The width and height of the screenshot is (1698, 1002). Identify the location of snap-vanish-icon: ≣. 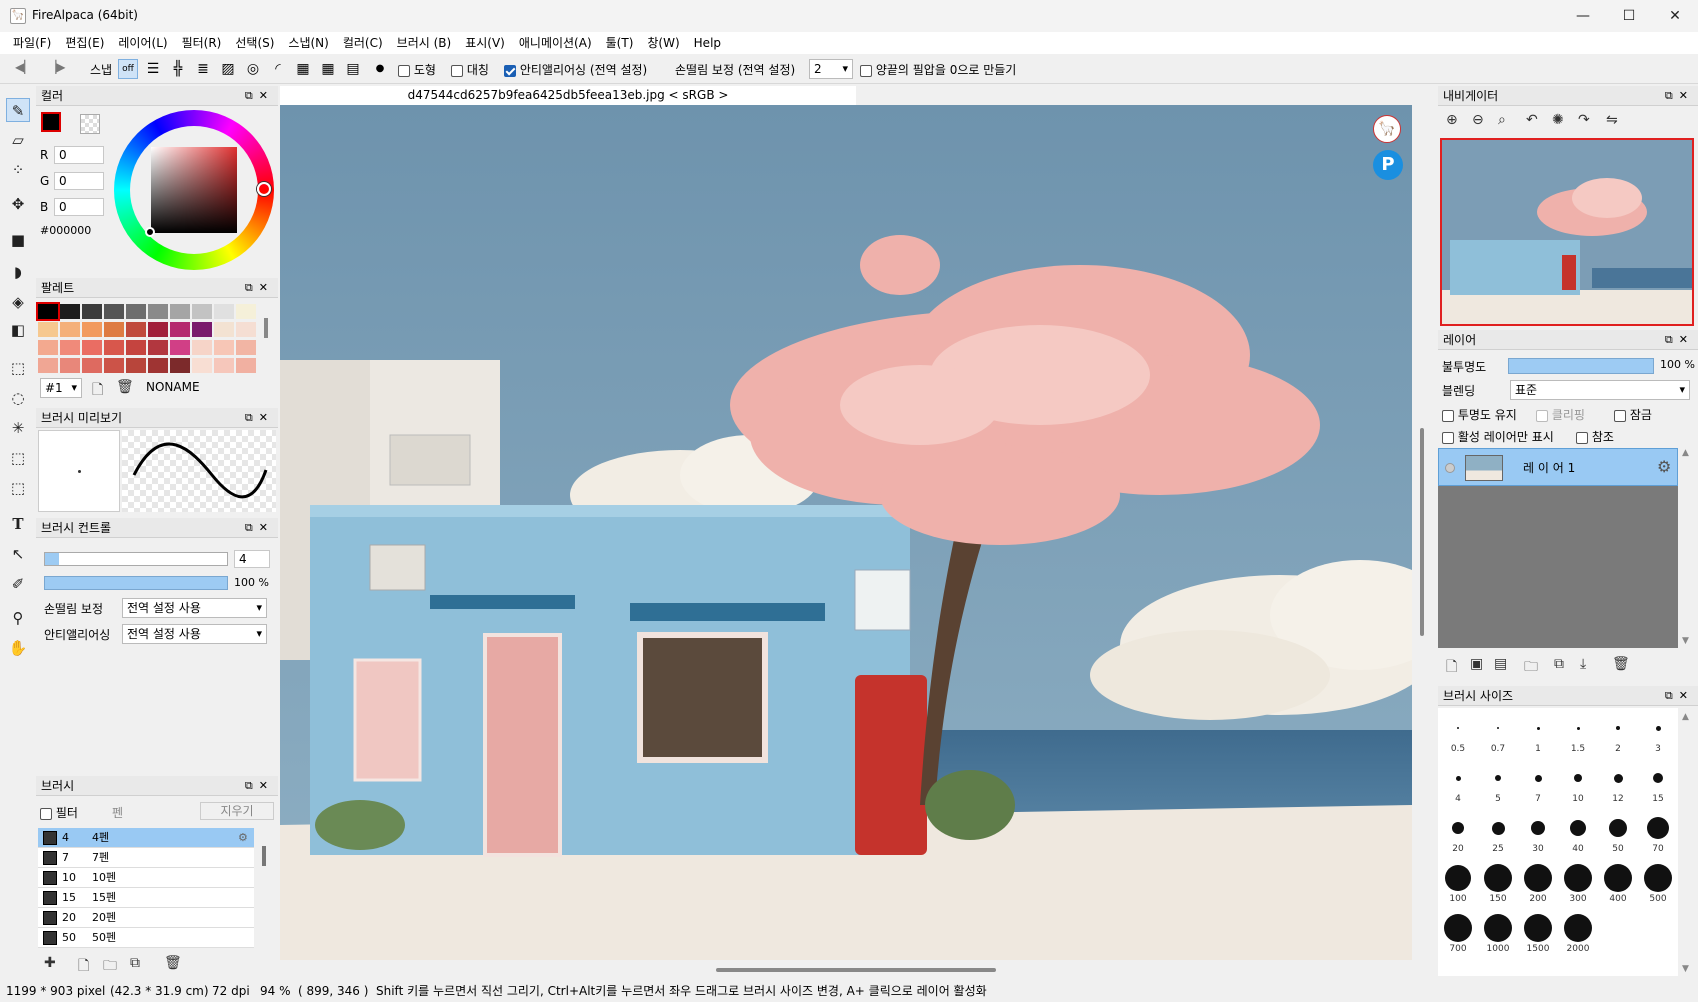
(203, 69).